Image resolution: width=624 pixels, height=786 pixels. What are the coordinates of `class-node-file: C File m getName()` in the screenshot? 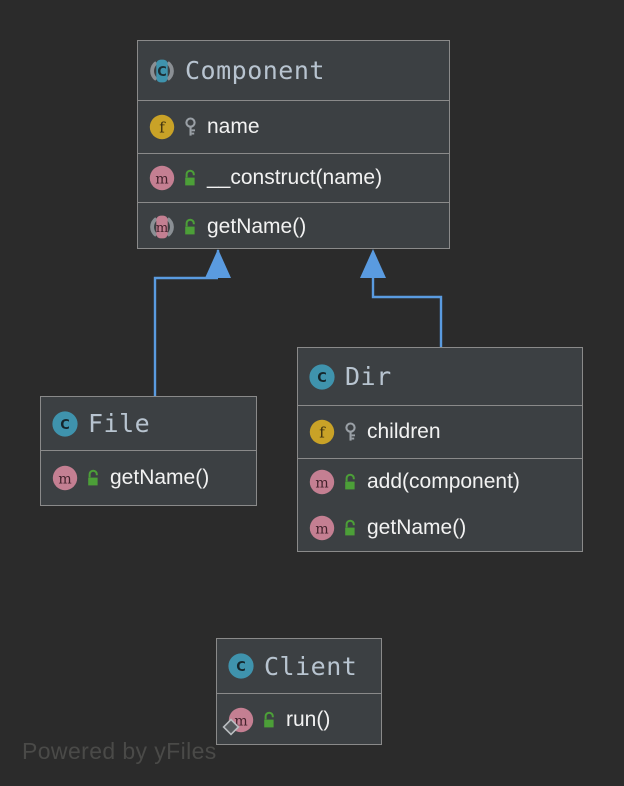 It's located at (148, 451).